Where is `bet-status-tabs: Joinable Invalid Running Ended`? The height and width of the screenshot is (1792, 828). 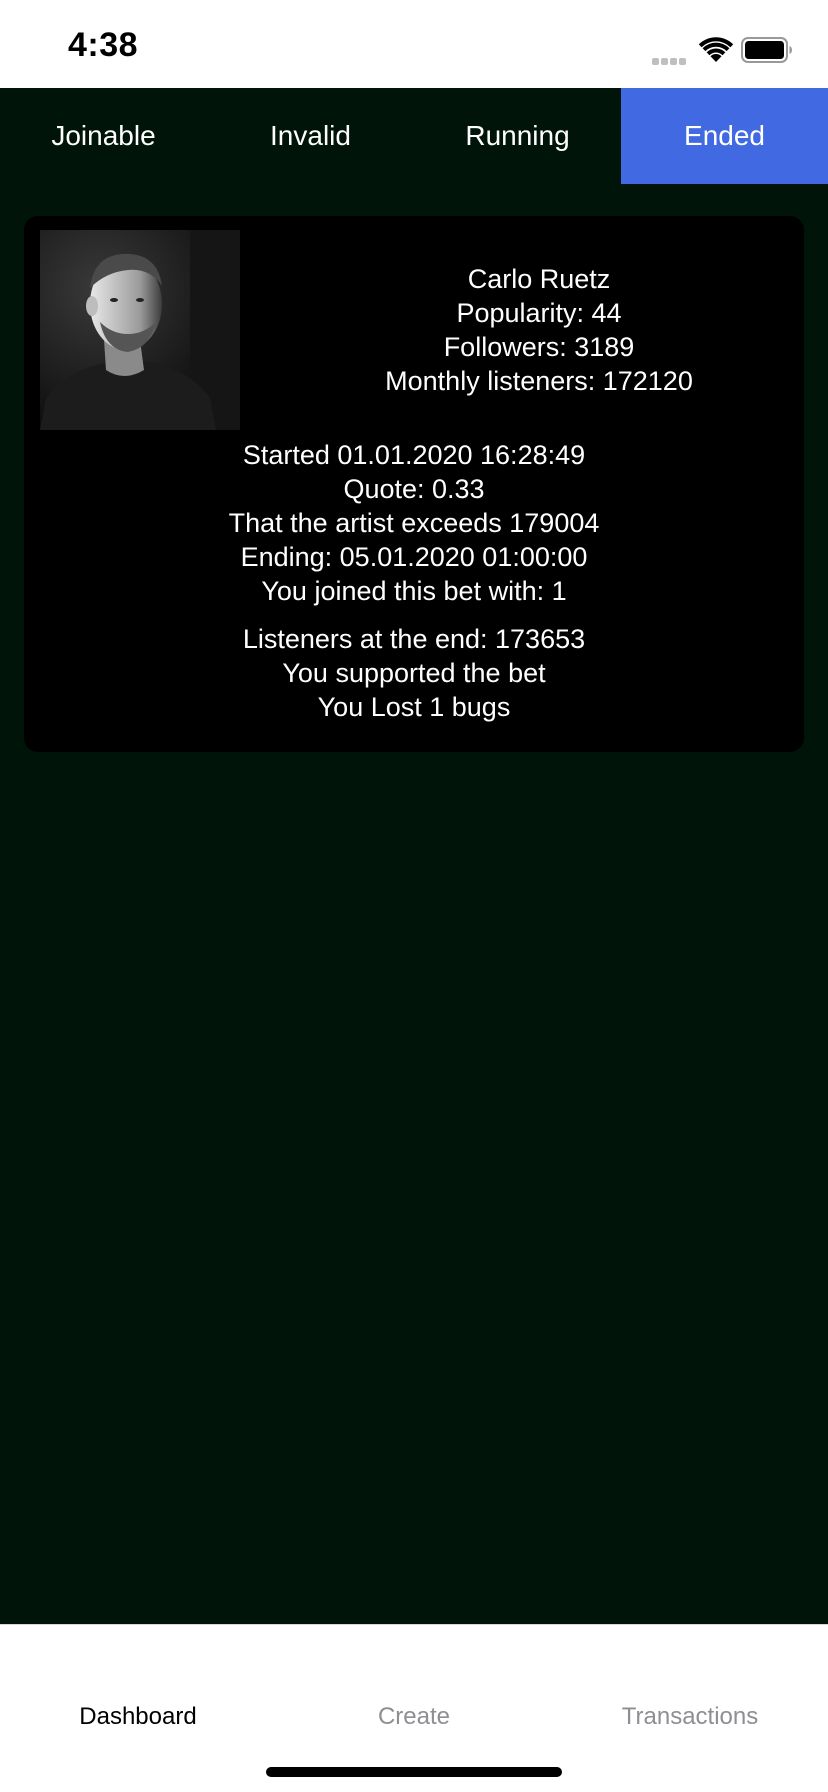
bet-status-tabs: Joinable Invalid Running Ended is located at coordinates (414, 136).